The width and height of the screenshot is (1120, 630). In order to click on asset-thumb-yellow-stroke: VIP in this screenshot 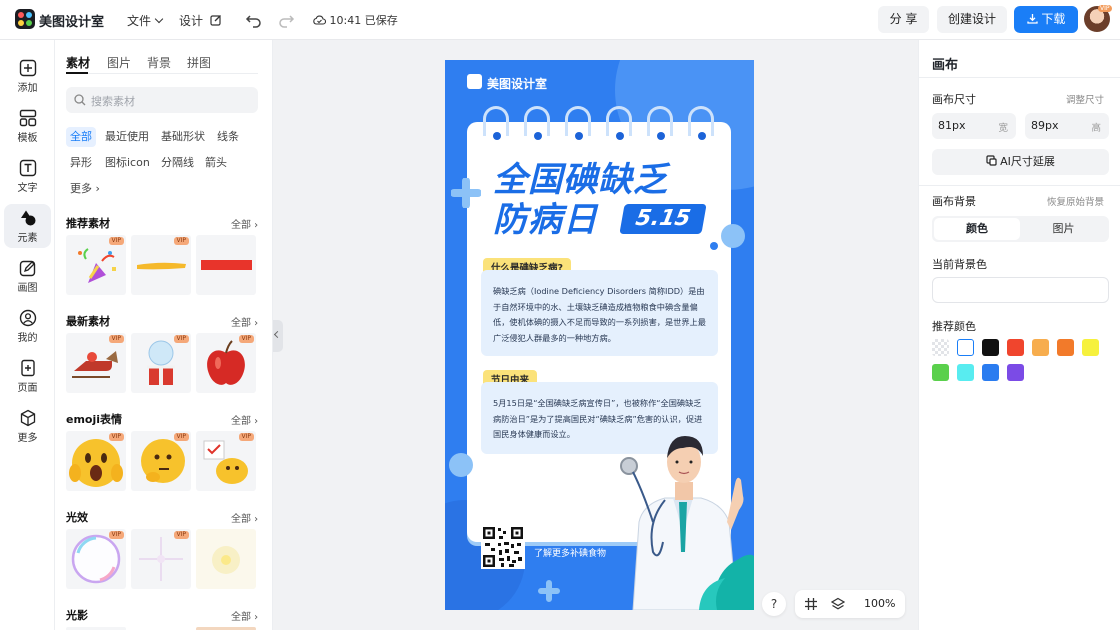, I will do `click(161, 265)`.